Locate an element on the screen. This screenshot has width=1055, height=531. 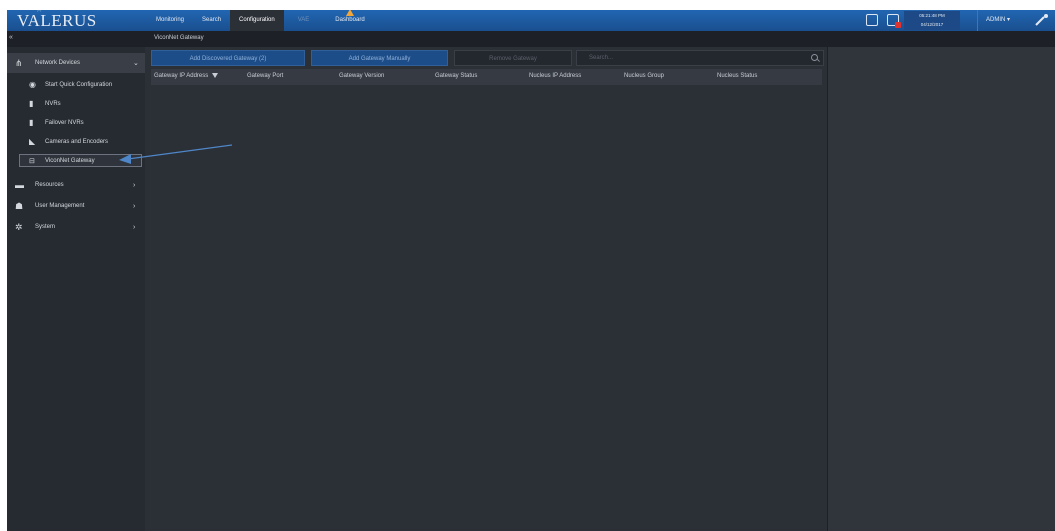
nav-monitoring: Monitoring is located at coordinates (170, 20).